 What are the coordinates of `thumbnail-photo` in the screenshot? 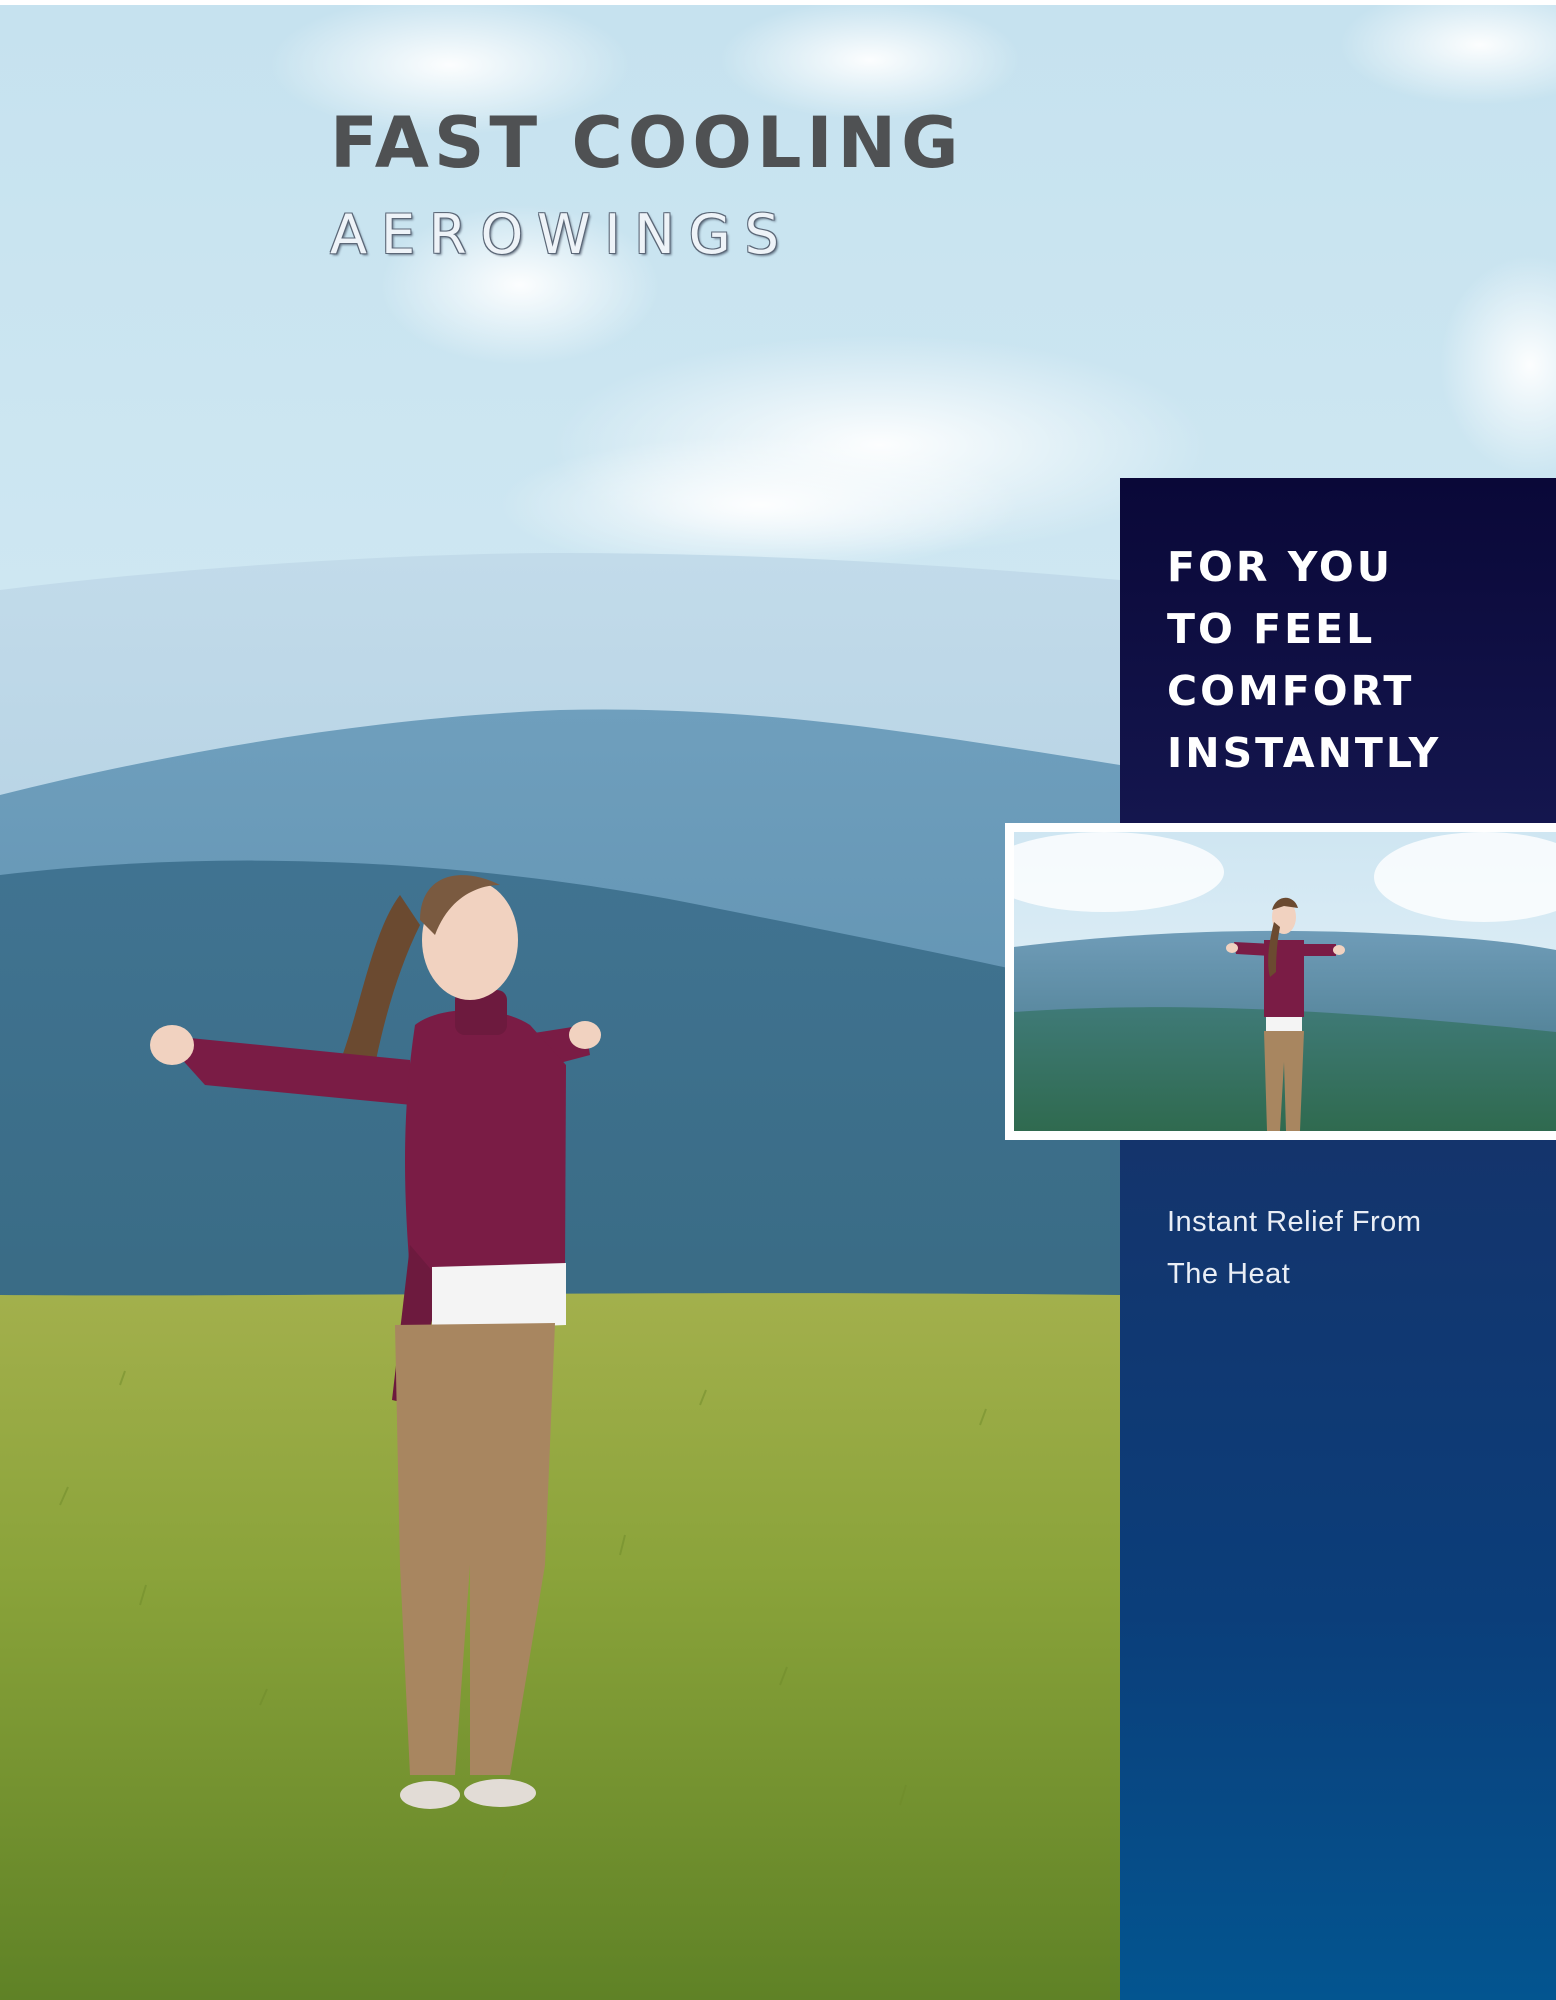 It's located at (1285, 981).